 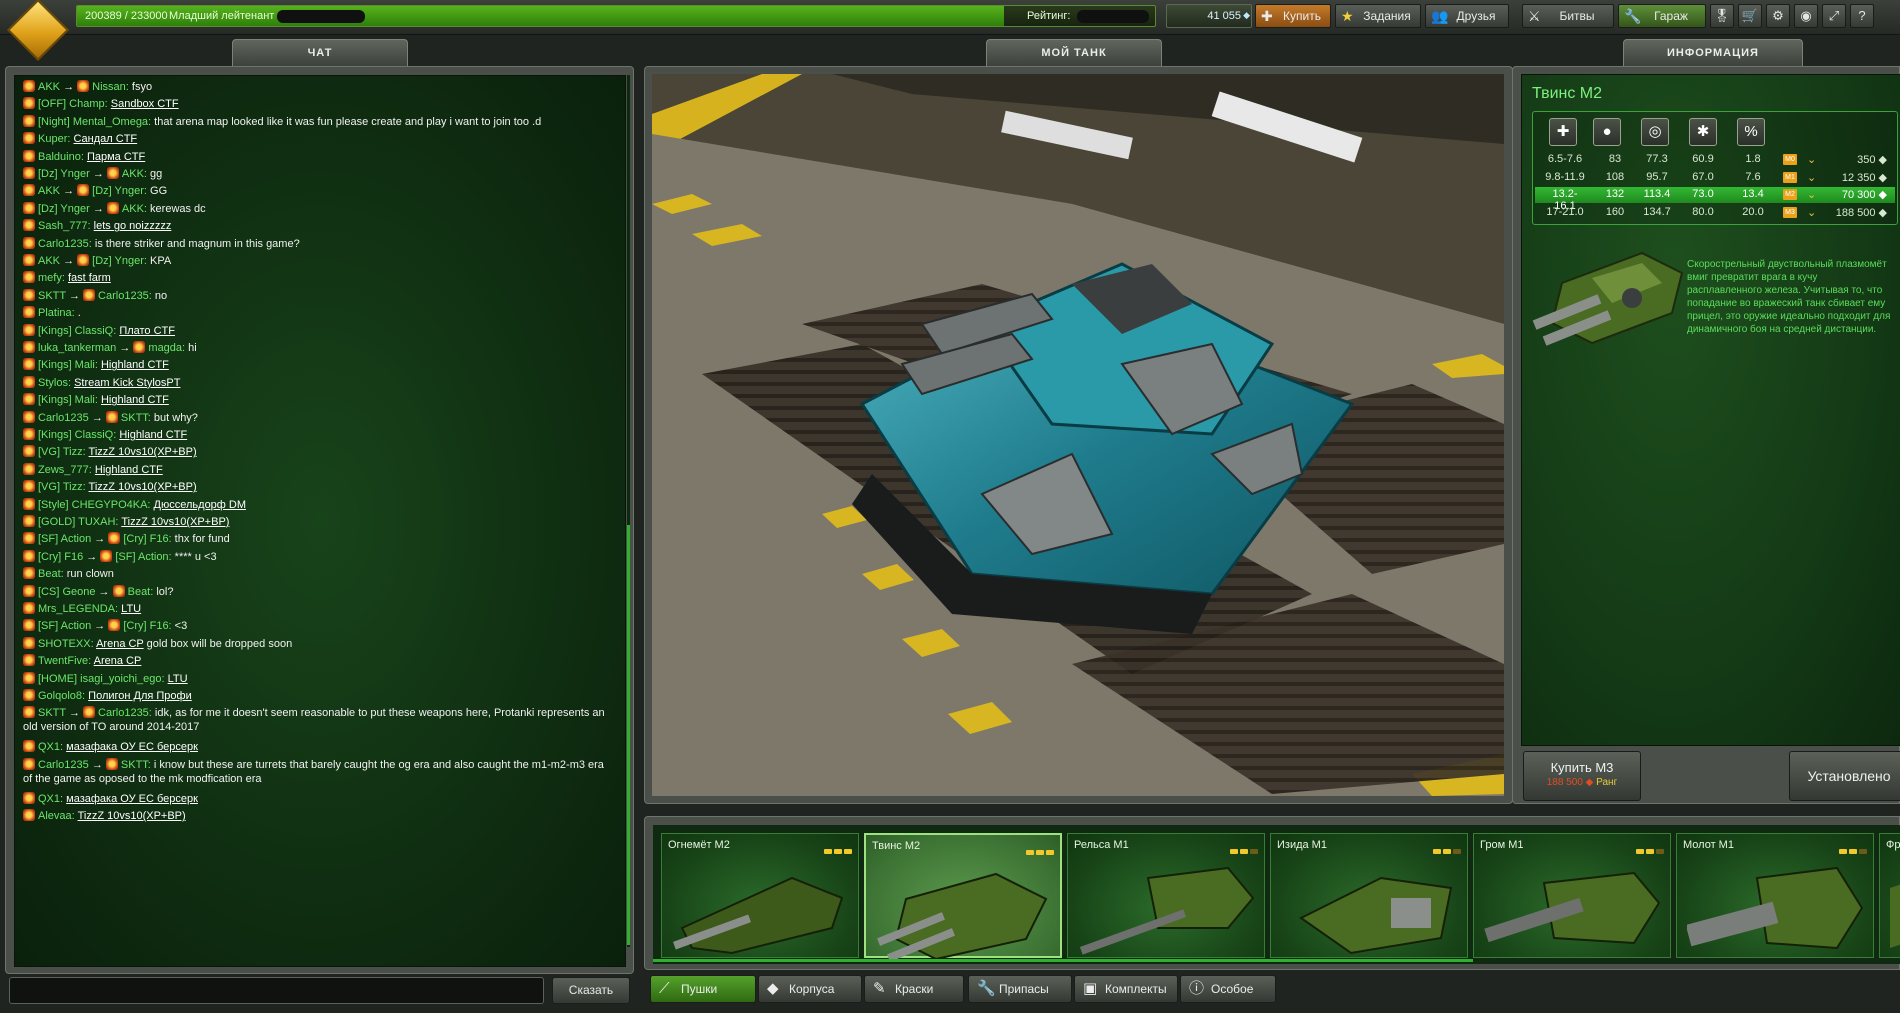 I want to click on chat-scrollbar, so click(x=628, y=511).